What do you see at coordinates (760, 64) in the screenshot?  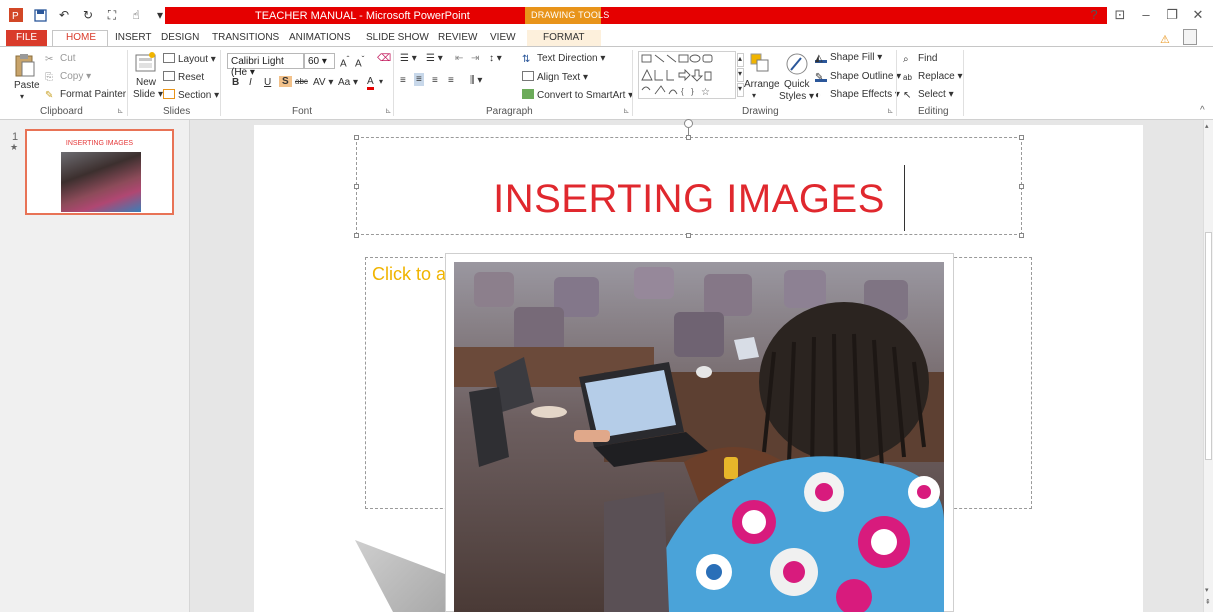 I see `arrange-icon` at bounding box center [760, 64].